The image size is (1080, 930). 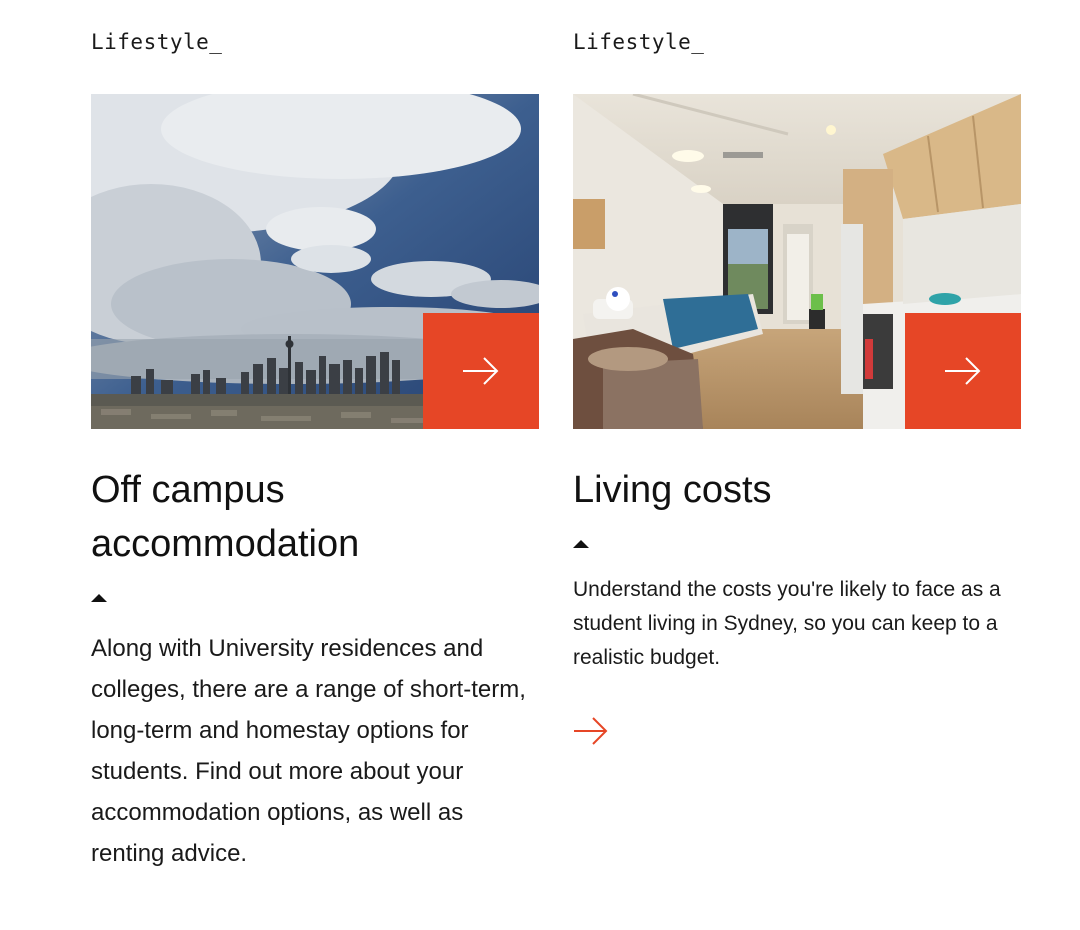 I want to click on card-title: Living costs, so click(x=797, y=490).